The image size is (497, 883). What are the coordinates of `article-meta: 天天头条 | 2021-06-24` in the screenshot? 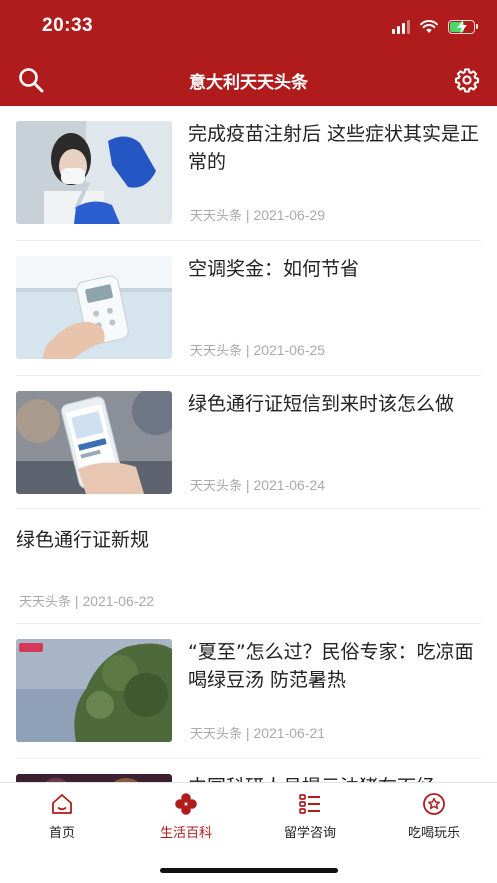 It's located at (258, 485).